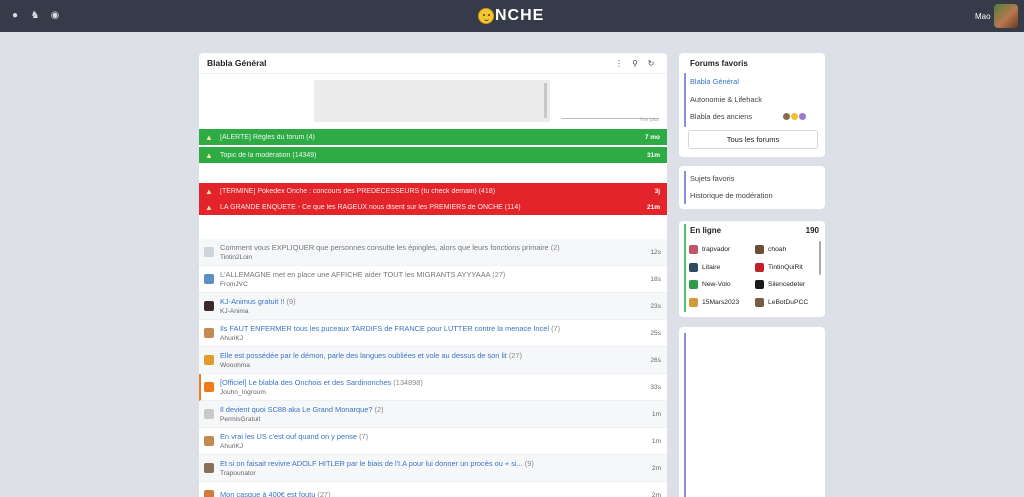 The height and width of the screenshot is (497, 1024). Describe the element at coordinates (267, 493) in the screenshot. I see `topic-title-text: Mon casque à 400€ est foutu` at that location.